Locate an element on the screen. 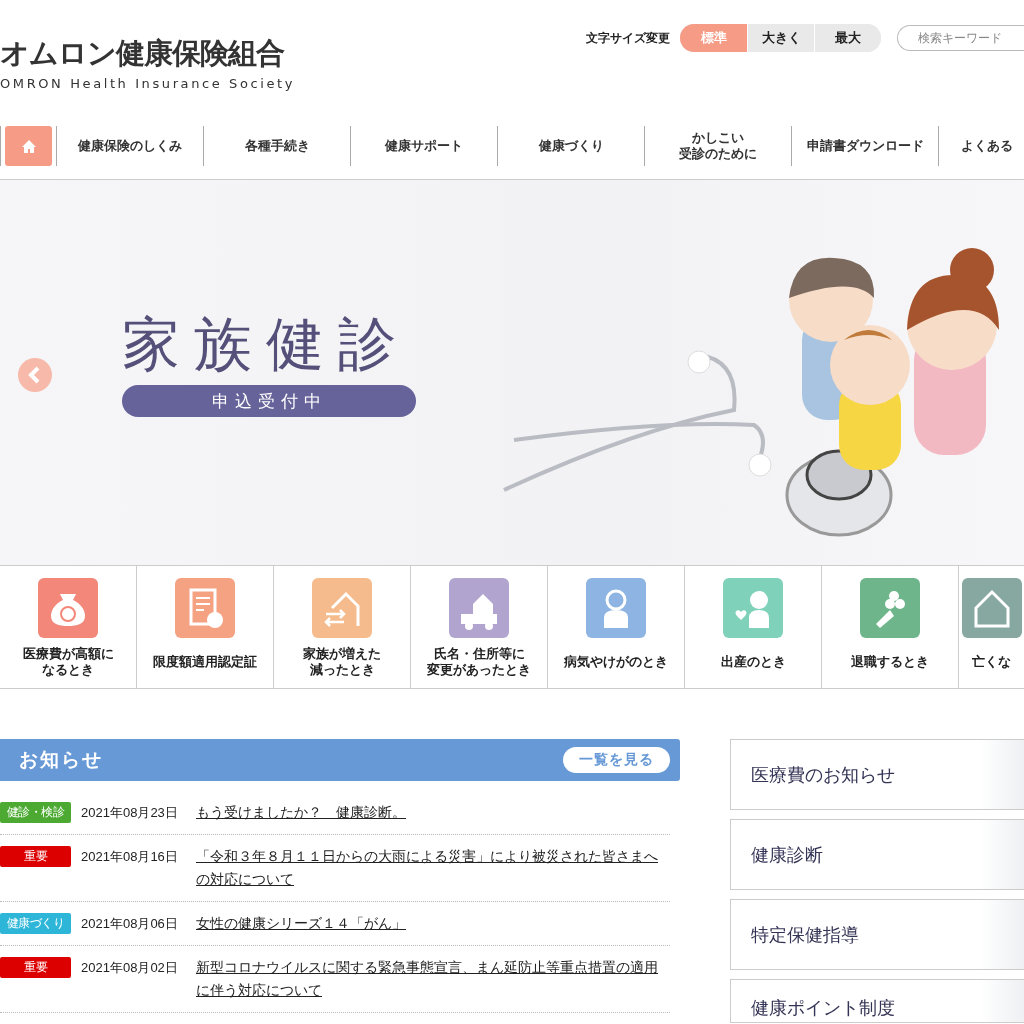 The width and height of the screenshot is (1024, 1024). procedure-tile: 病気やけがのとき is located at coordinates (616, 627).